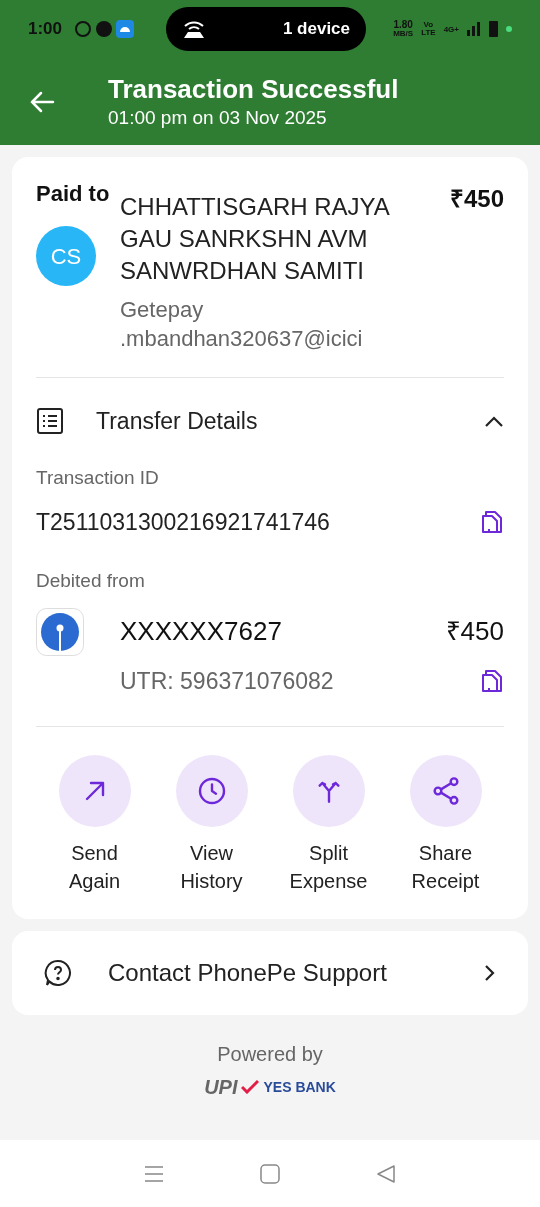 The height and width of the screenshot is (1207, 540). Describe the element at coordinates (50, 421) in the screenshot. I see `list-icon` at that location.